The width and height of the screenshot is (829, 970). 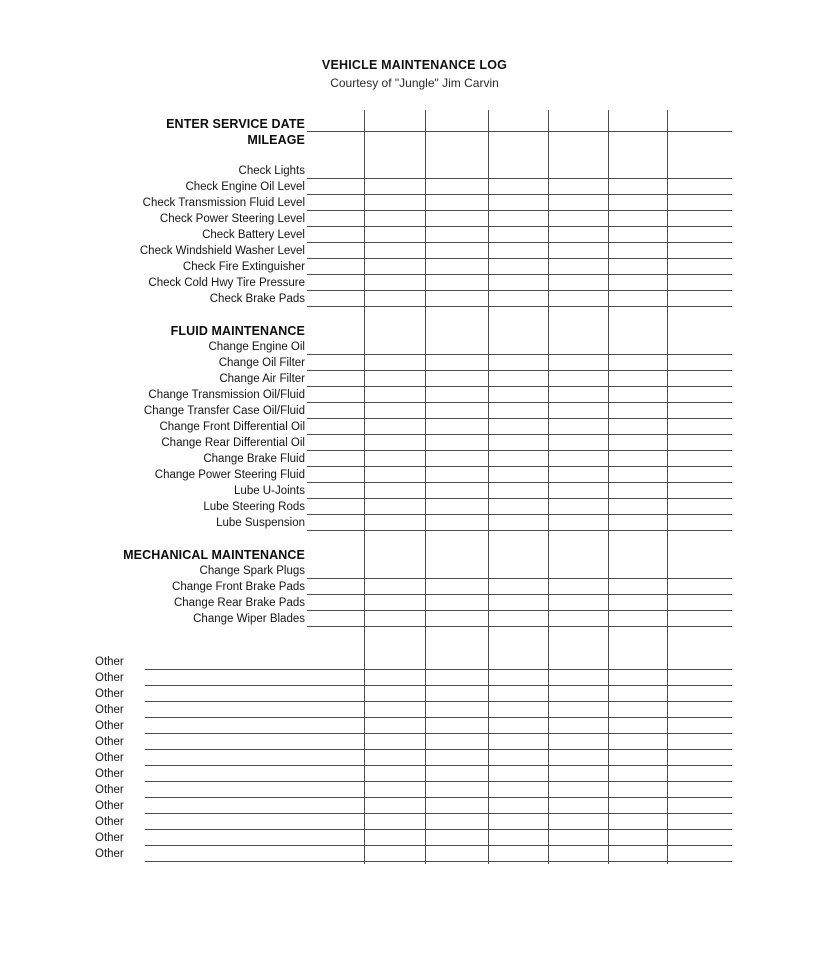 What do you see at coordinates (414, 587) in the screenshot?
I see `task-row: Change Front Brake Pads` at bounding box center [414, 587].